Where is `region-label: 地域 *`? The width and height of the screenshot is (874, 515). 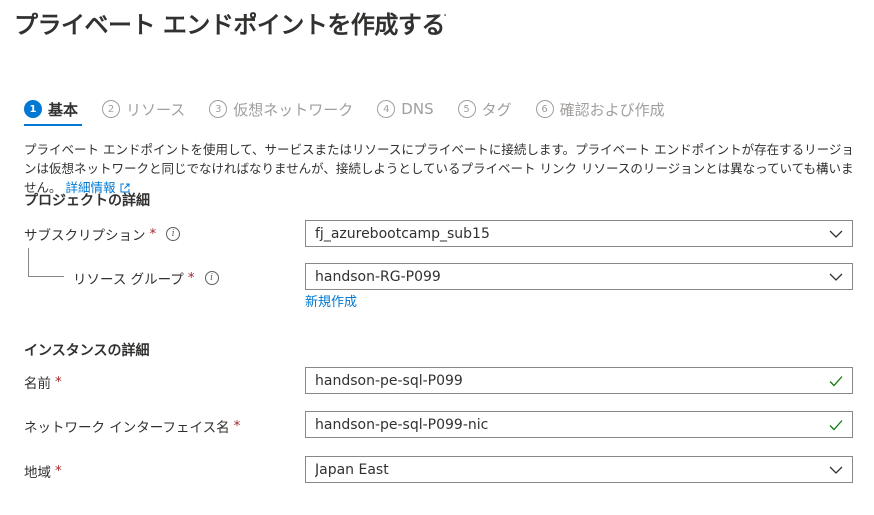
region-label: 地域 * is located at coordinates (43, 471).